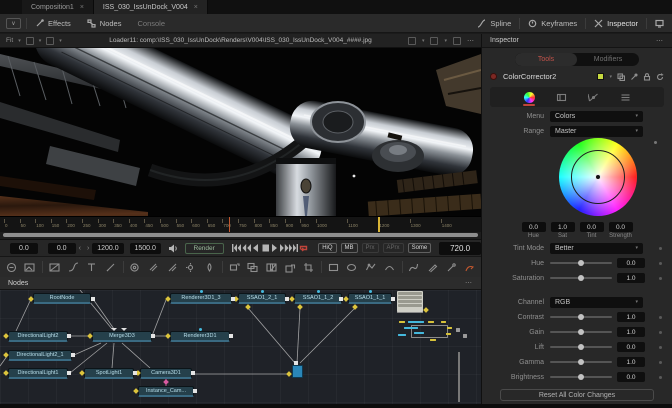  I want to click on rectangle-mask-tool-icon, so click(333, 267).